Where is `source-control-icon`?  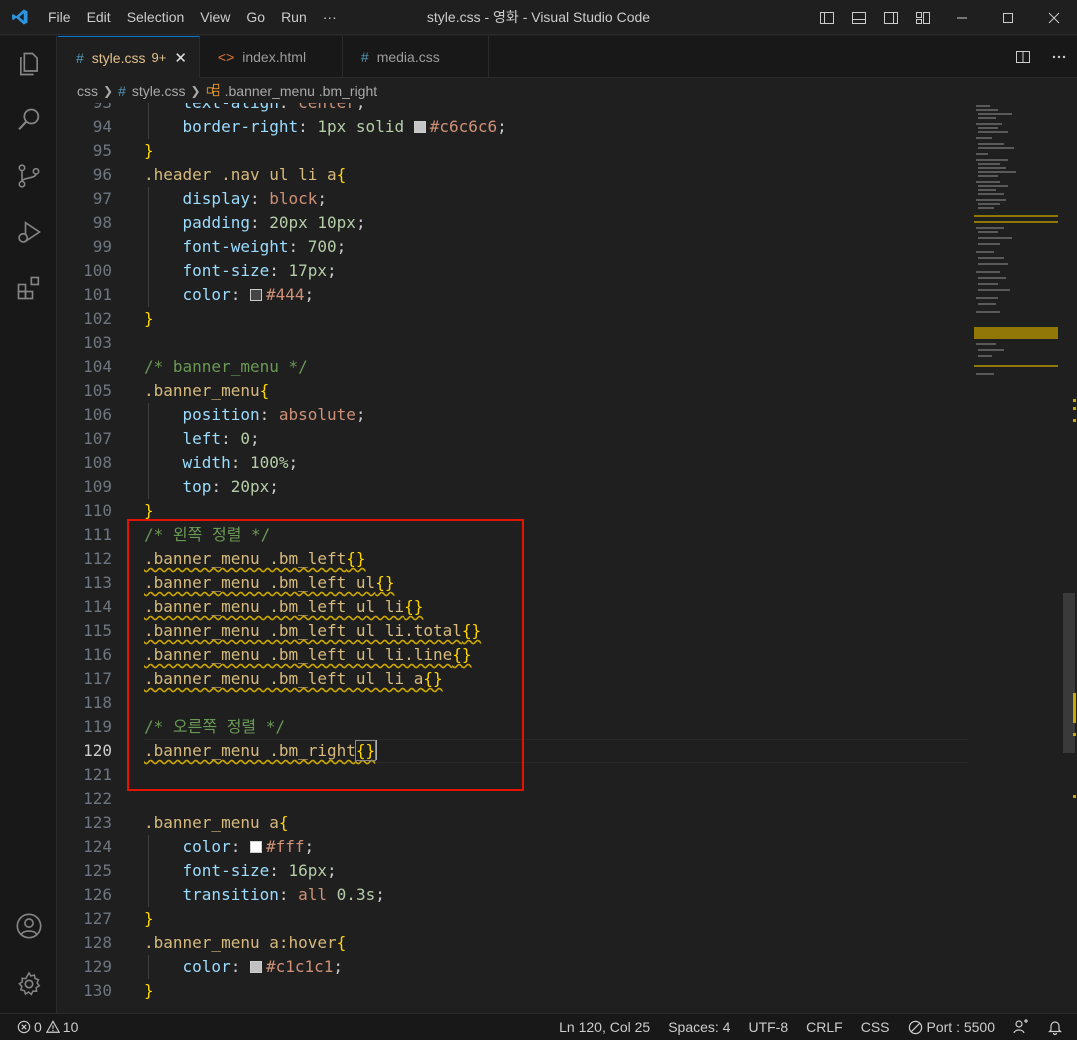 source-control-icon is located at coordinates (28, 176).